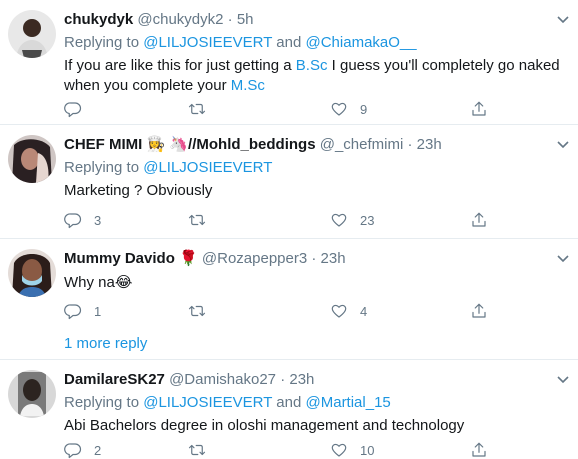 The image size is (578, 459). What do you see at coordinates (254, 258) in the screenshot?
I see `handle: @Rozapepper3` at bounding box center [254, 258].